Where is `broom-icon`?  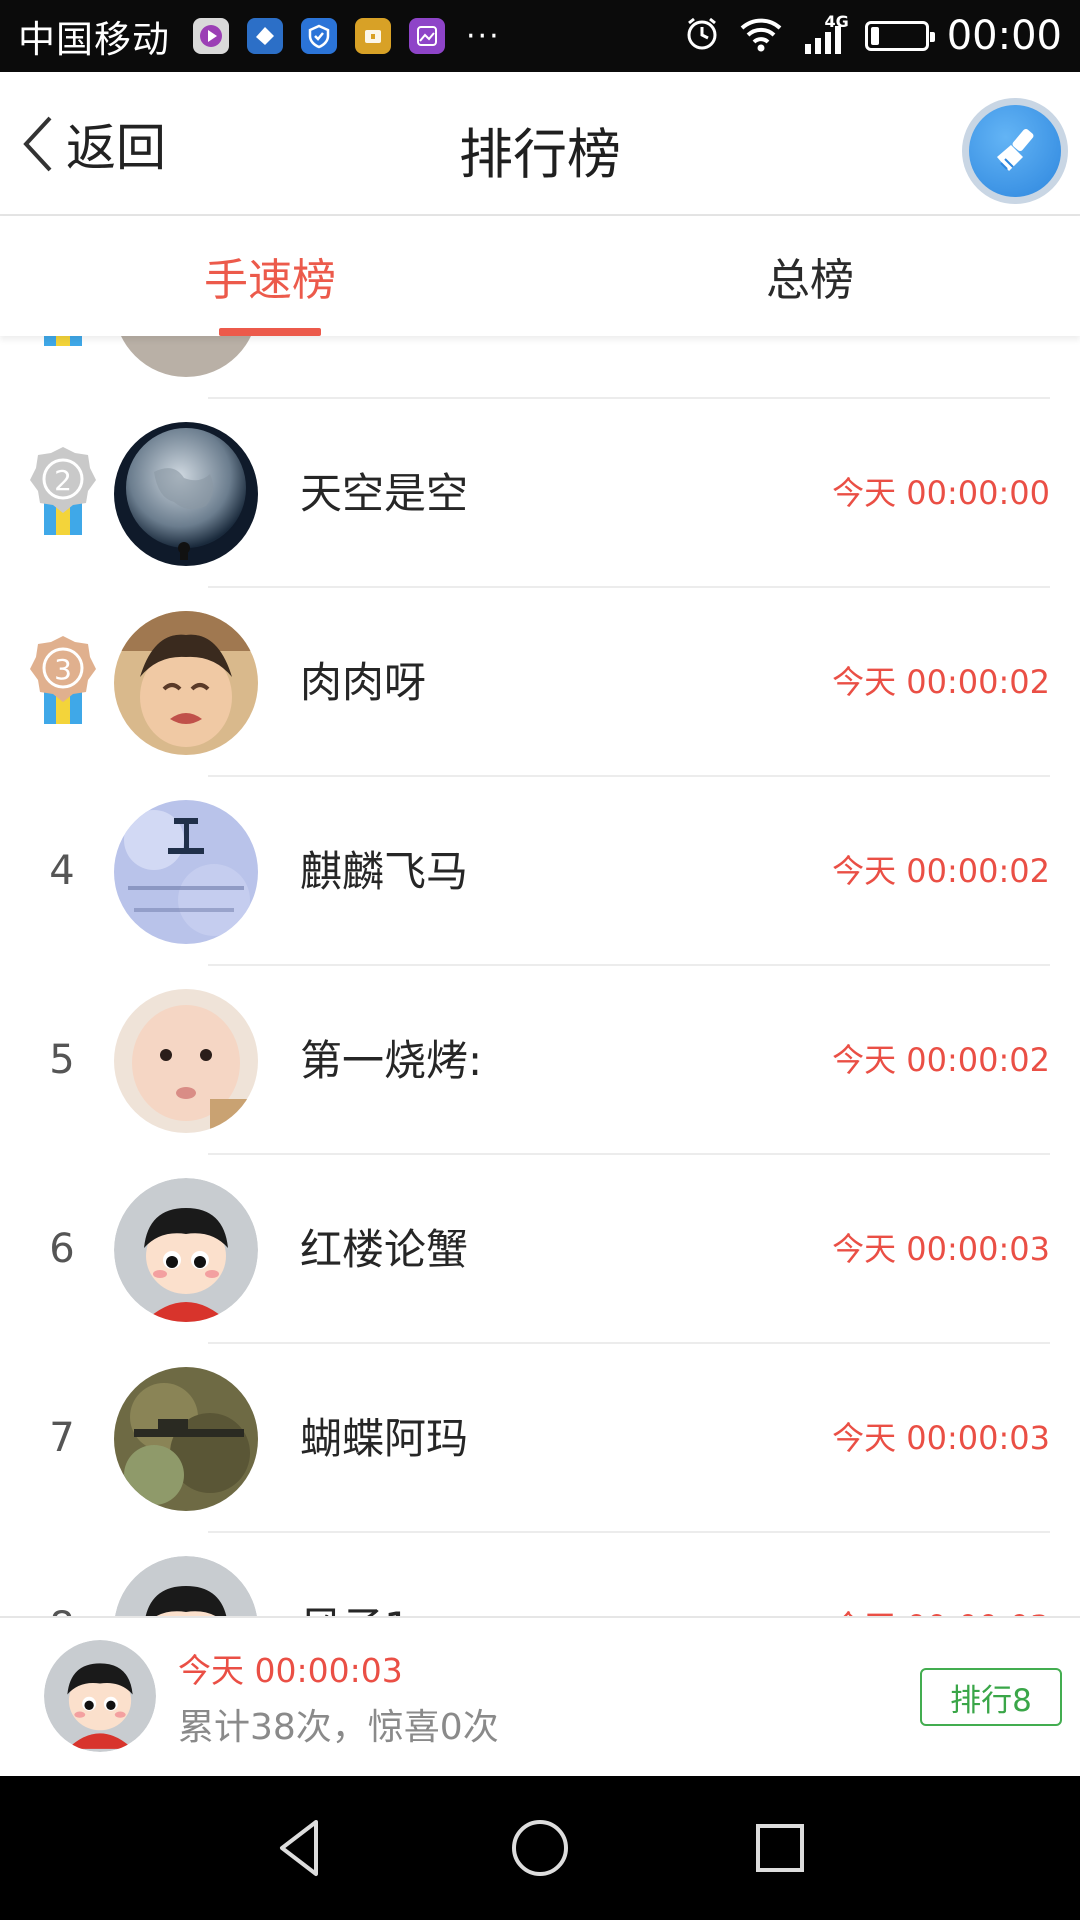 broom-icon is located at coordinates (1015, 151).